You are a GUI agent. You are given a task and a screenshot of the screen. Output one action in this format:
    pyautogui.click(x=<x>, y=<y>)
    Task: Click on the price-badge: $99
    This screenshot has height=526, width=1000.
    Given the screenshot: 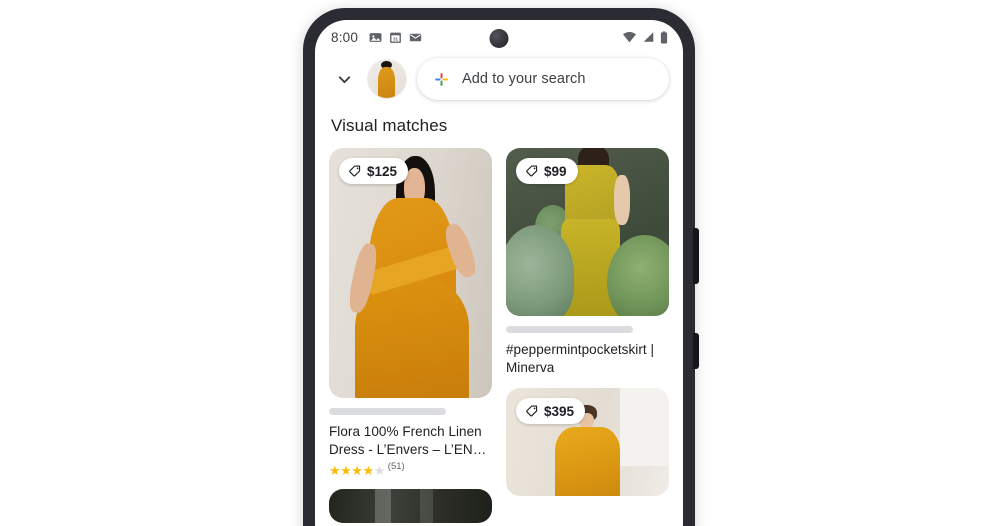 What is the action you would take?
    pyautogui.click(x=547, y=171)
    